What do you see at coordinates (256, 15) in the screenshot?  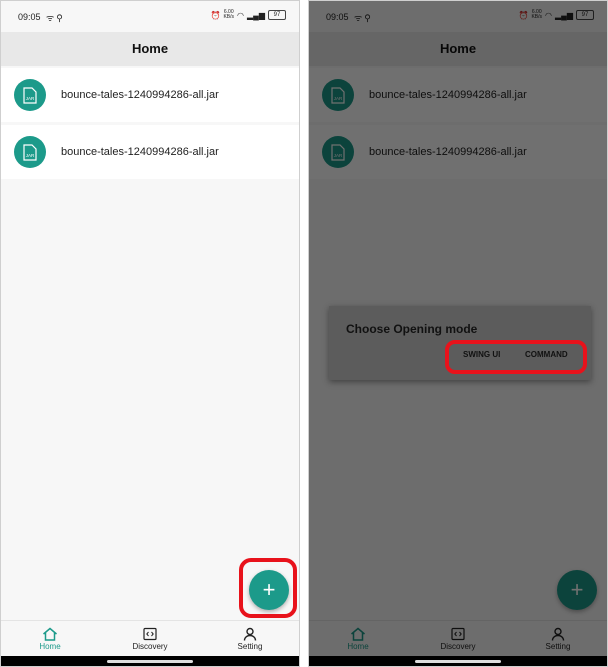 I see `signal-icon: ▂▄▆` at bounding box center [256, 15].